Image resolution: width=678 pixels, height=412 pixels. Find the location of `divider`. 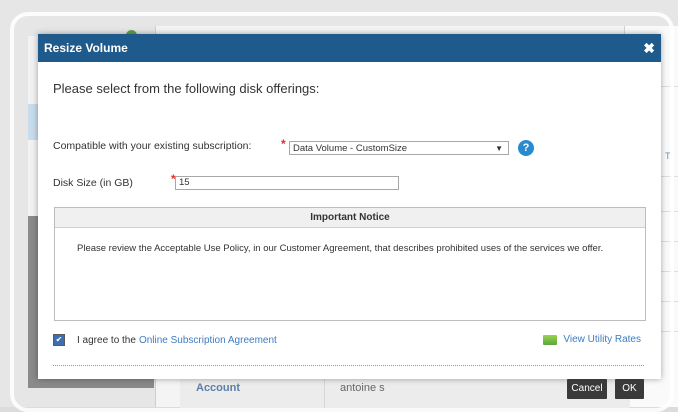

divider is located at coordinates (348, 365).